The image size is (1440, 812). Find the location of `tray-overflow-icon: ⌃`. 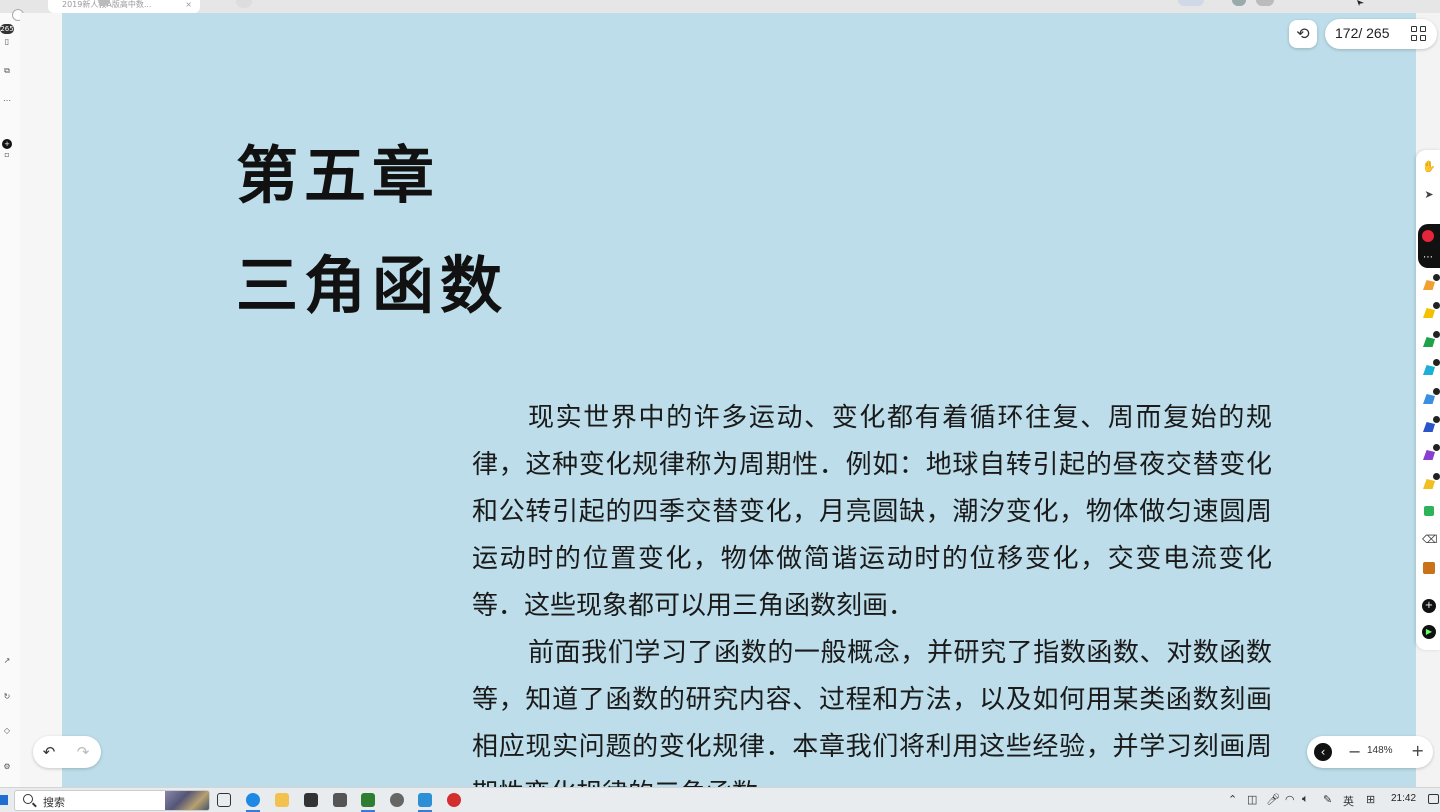

tray-overflow-icon: ⌃ is located at coordinates (1232, 799).